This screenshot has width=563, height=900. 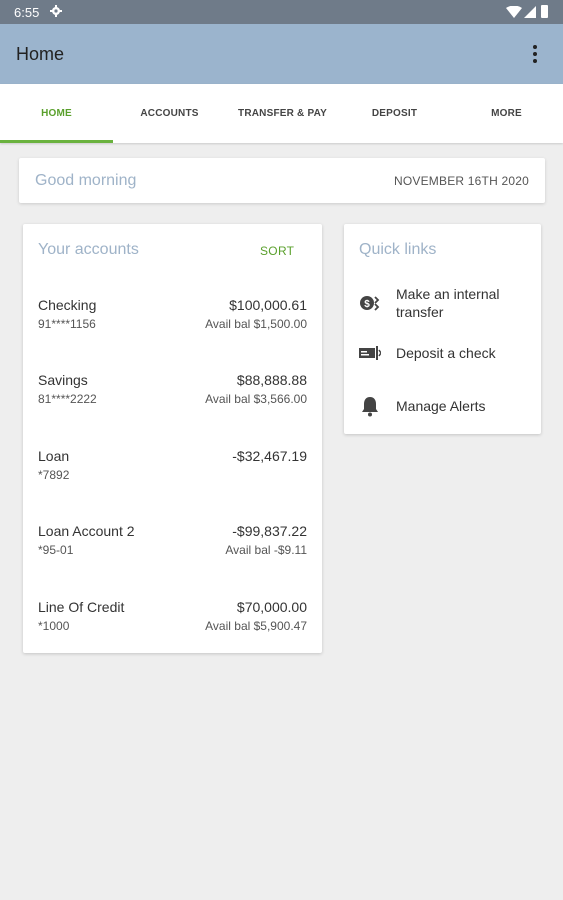 What do you see at coordinates (256, 324) in the screenshot?
I see `account-available-balance: Avail bal $1,500.00` at bounding box center [256, 324].